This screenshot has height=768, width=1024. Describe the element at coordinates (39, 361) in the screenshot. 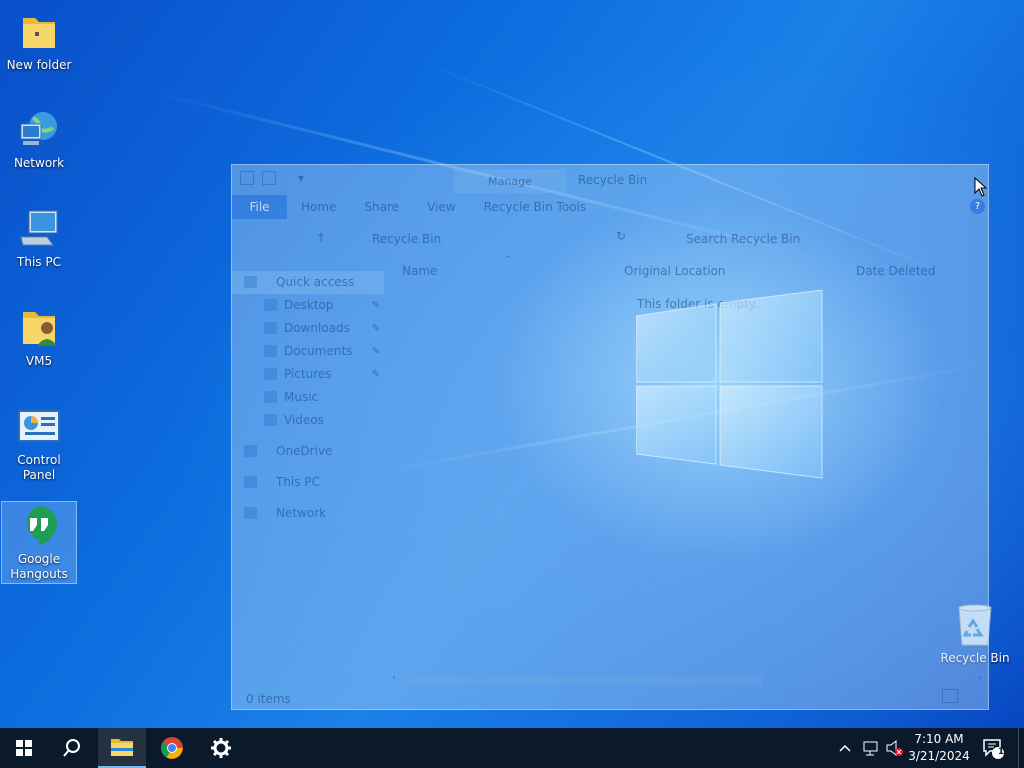

I see `desktop-icon-label: VM5` at that location.